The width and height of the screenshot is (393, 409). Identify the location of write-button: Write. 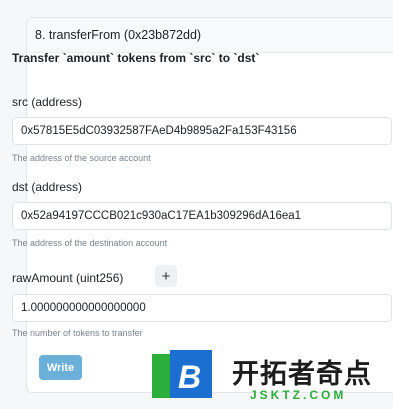
(60, 367).